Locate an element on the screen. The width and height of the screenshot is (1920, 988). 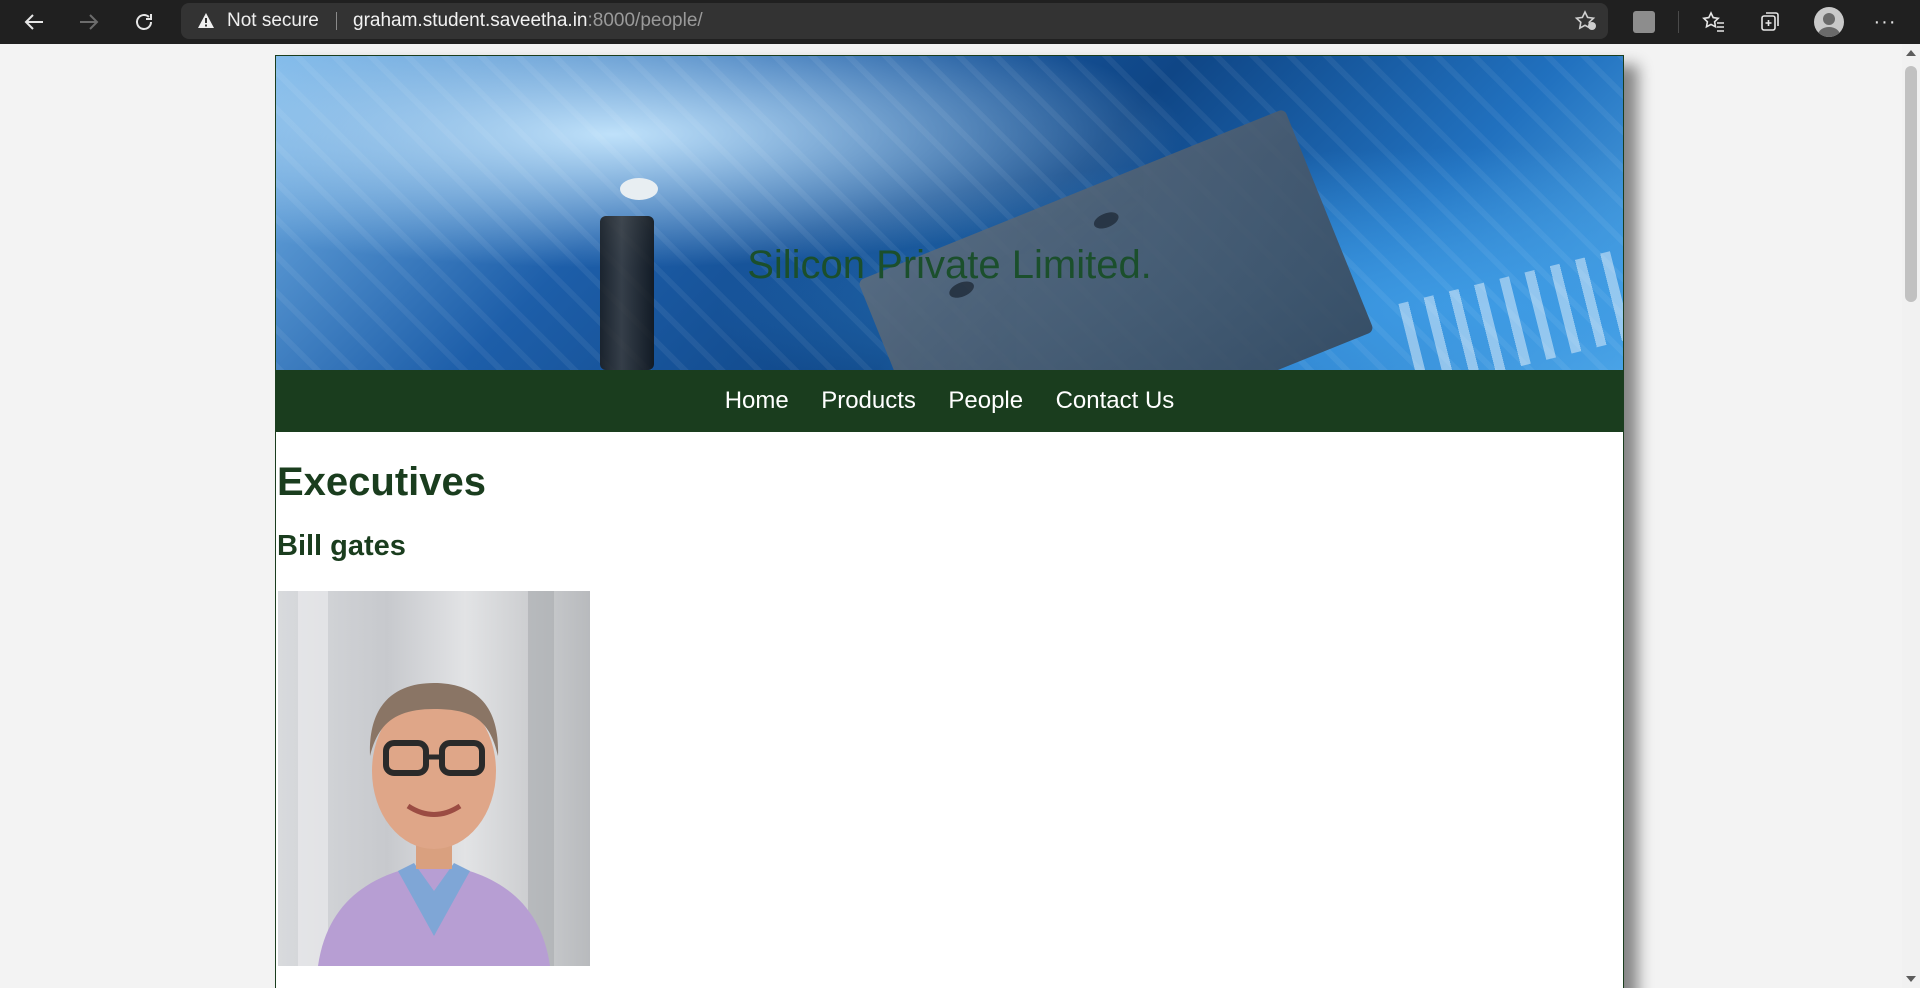
executive-name: Bill gates is located at coordinates (341, 546).